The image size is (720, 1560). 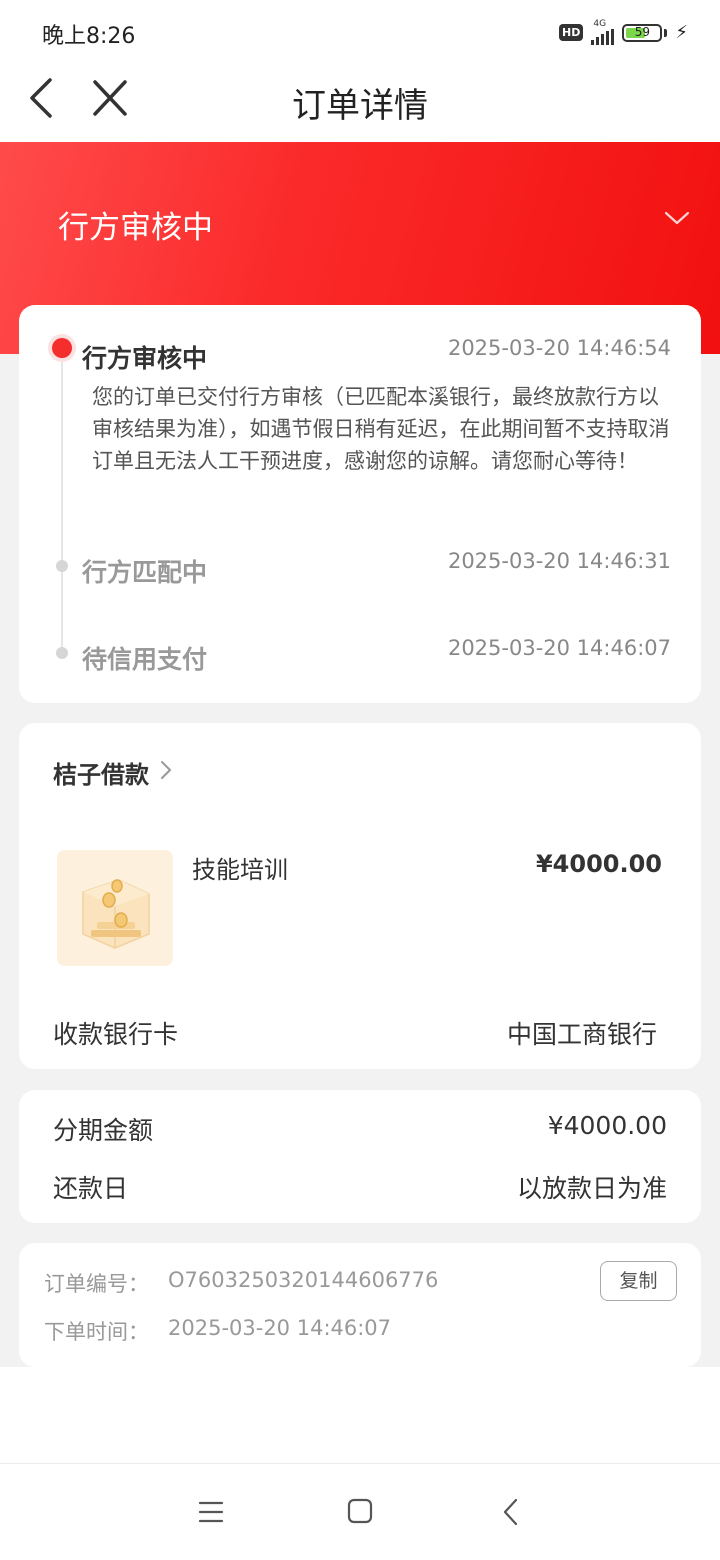 I want to click on timeline-step-title: 行方审核中, so click(x=145, y=358).